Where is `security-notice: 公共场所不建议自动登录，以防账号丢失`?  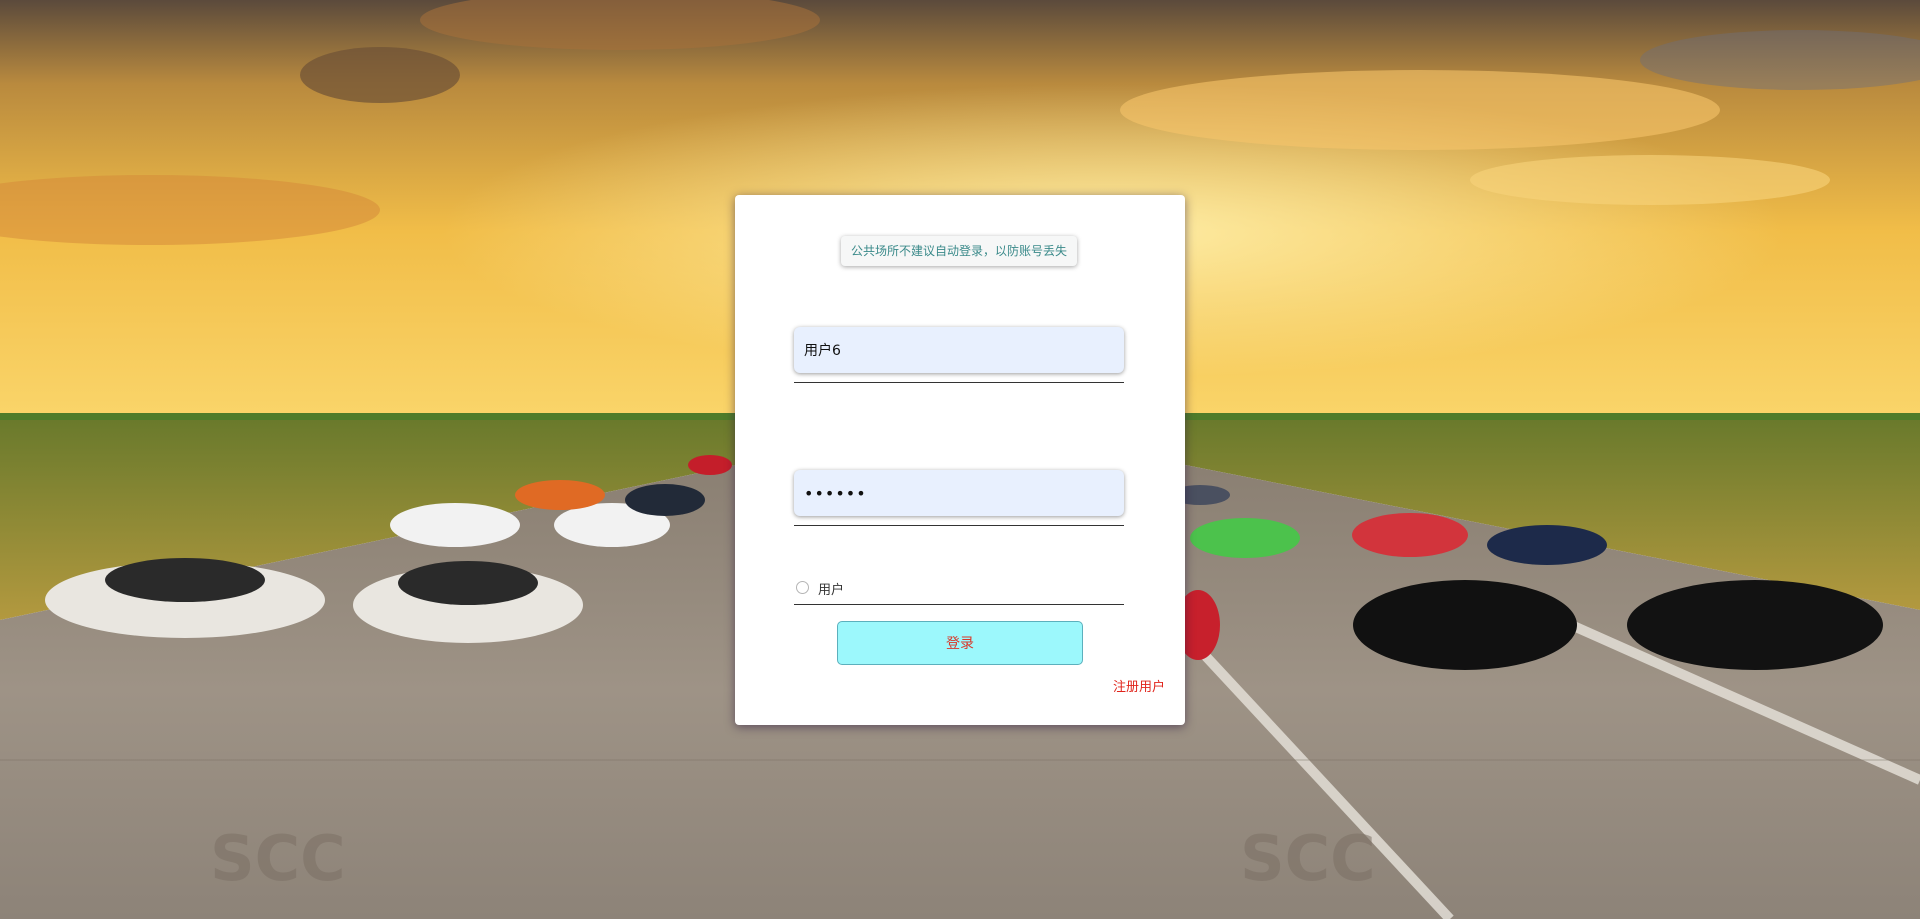 security-notice: 公共场所不建议自动登录，以防账号丢失 is located at coordinates (959, 251).